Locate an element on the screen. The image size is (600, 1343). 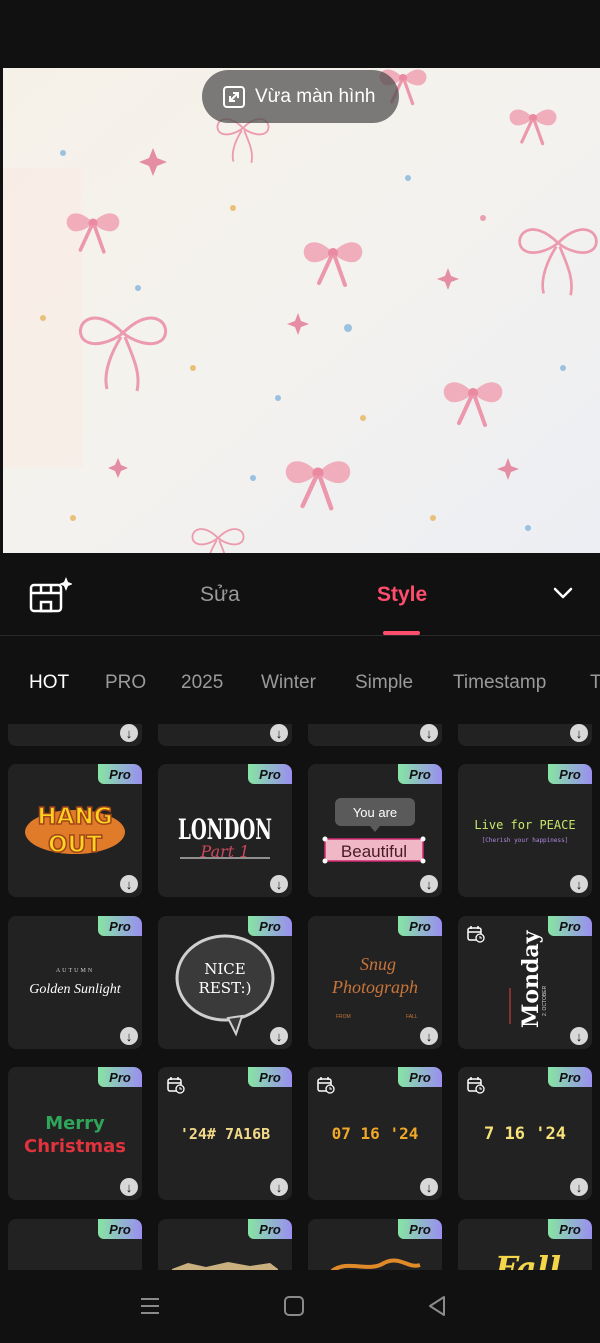
home-icon is located at coordinates (294, 1306).